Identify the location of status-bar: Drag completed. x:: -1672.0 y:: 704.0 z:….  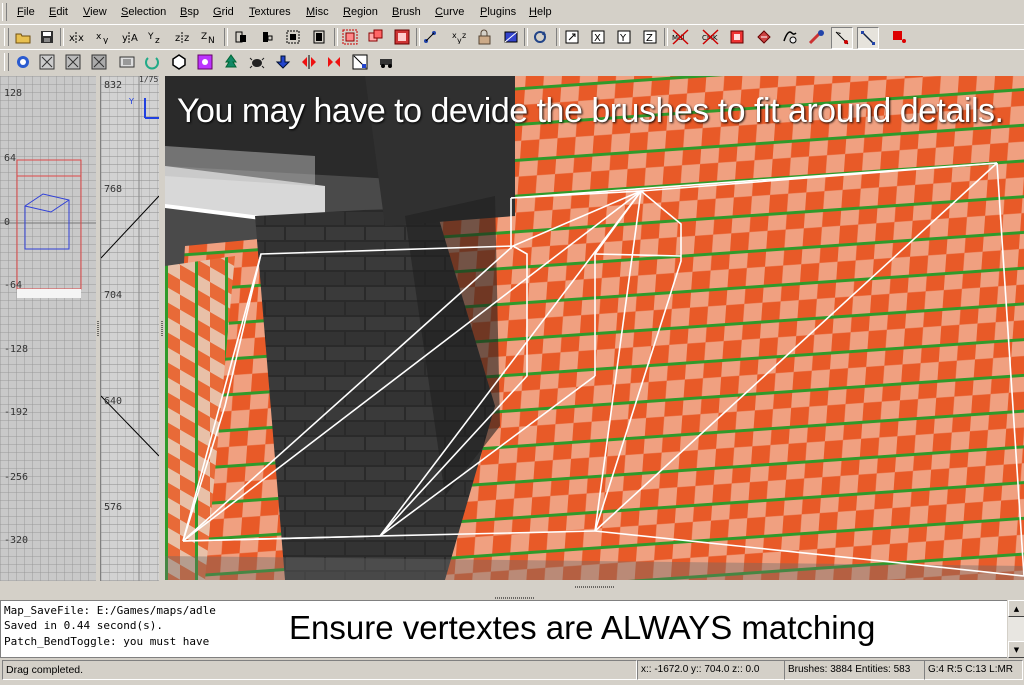
(512, 671).